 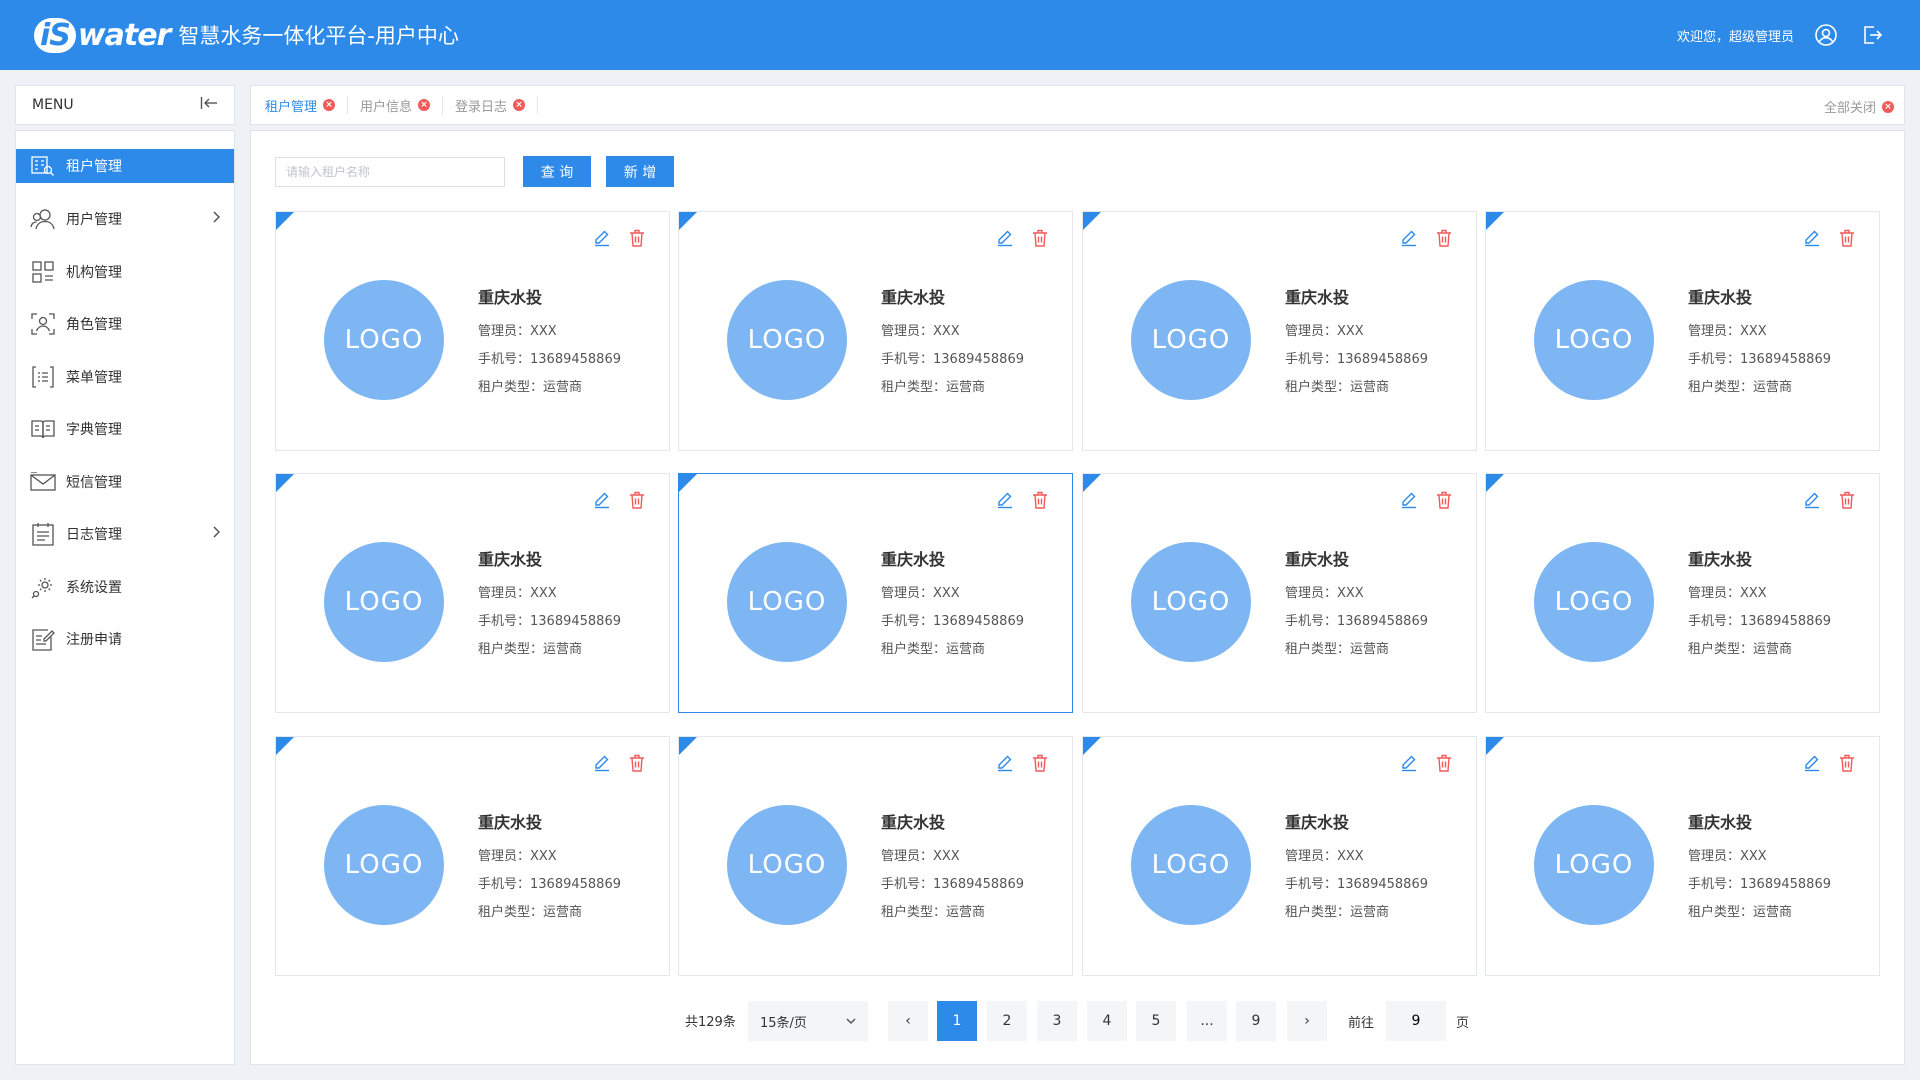 What do you see at coordinates (557, 171) in the screenshot?
I see `query-button: 查 询` at bounding box center [557, 171].